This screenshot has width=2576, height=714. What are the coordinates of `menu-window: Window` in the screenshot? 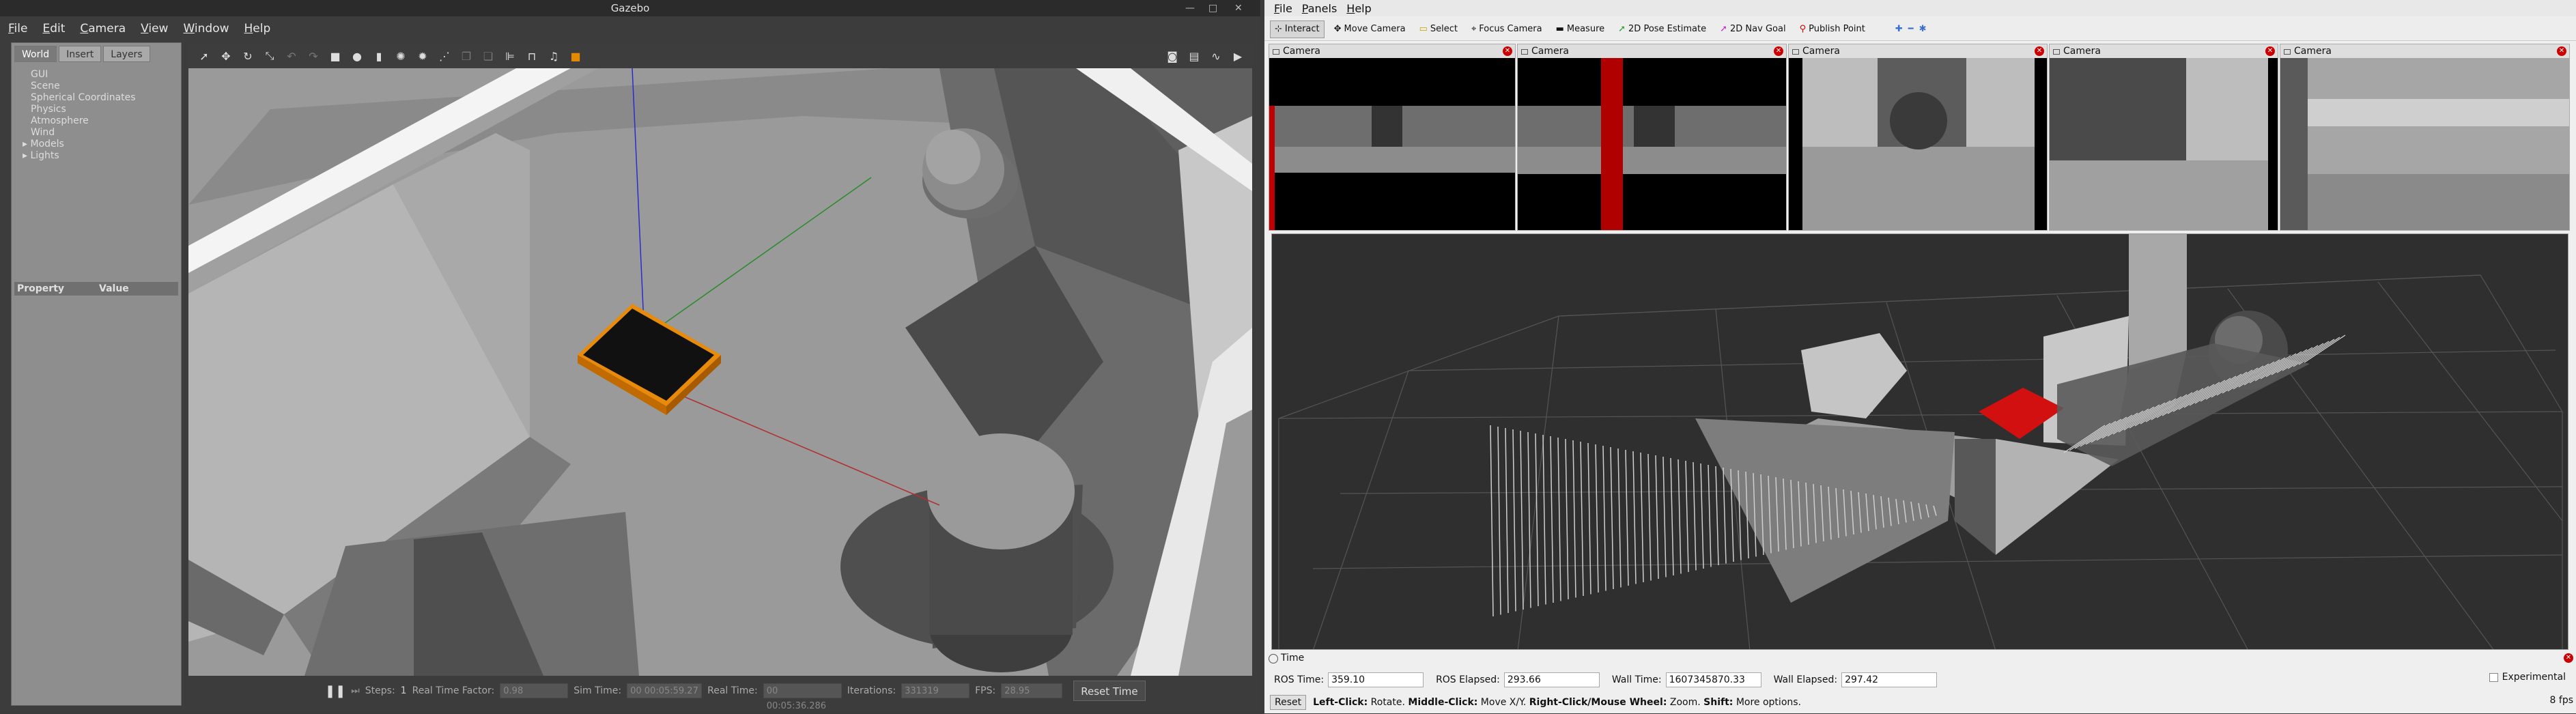 It's located at (206, 28).